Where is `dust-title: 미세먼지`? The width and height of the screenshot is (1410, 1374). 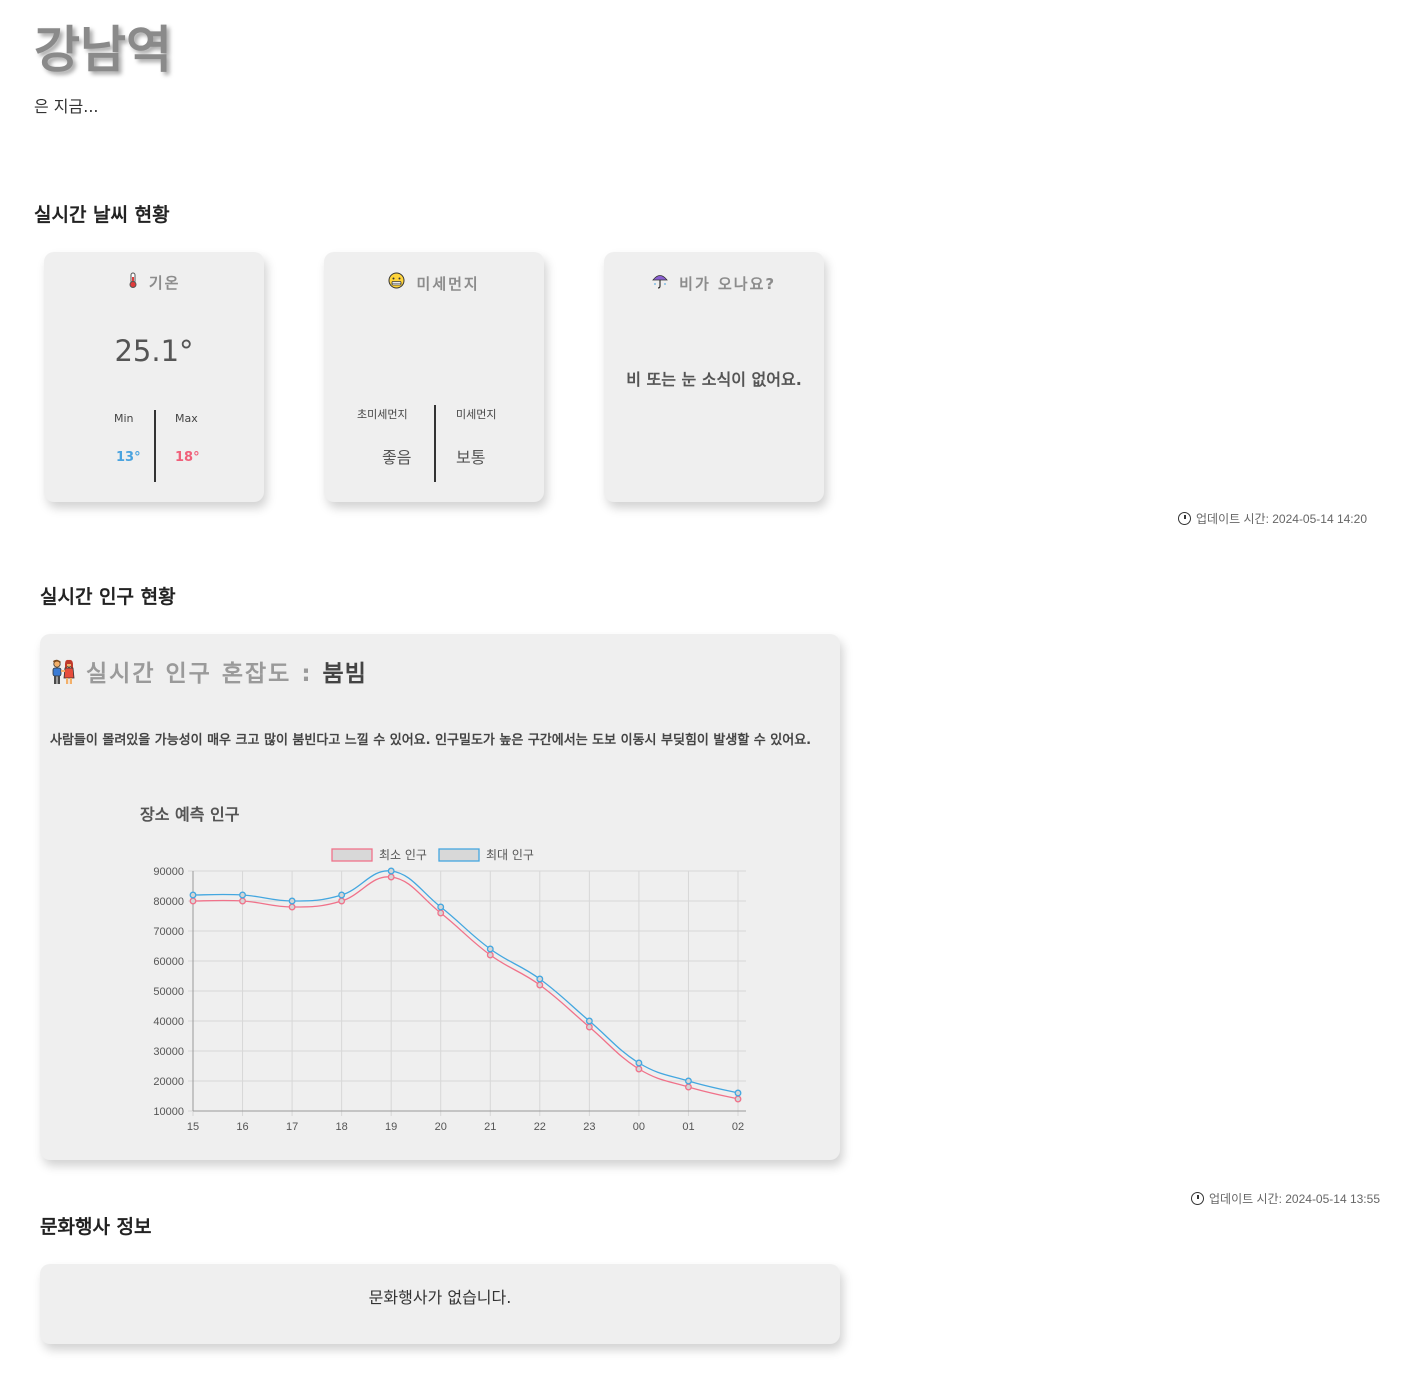
dust-title: 미세먼지 is located at coordinates (448, 284).